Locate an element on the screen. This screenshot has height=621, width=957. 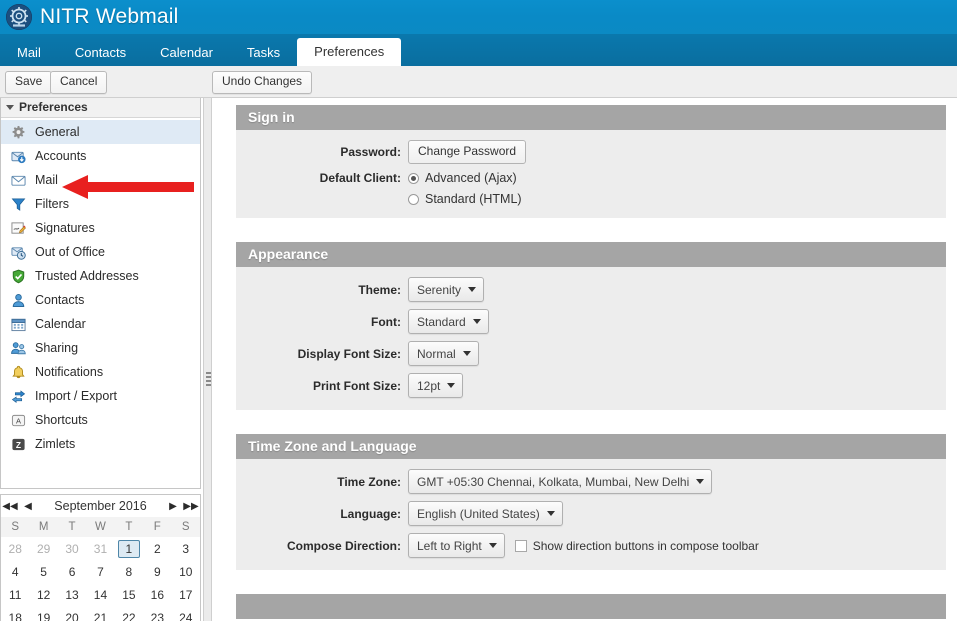
font-label: Font: is located at coordinates (386, 321).